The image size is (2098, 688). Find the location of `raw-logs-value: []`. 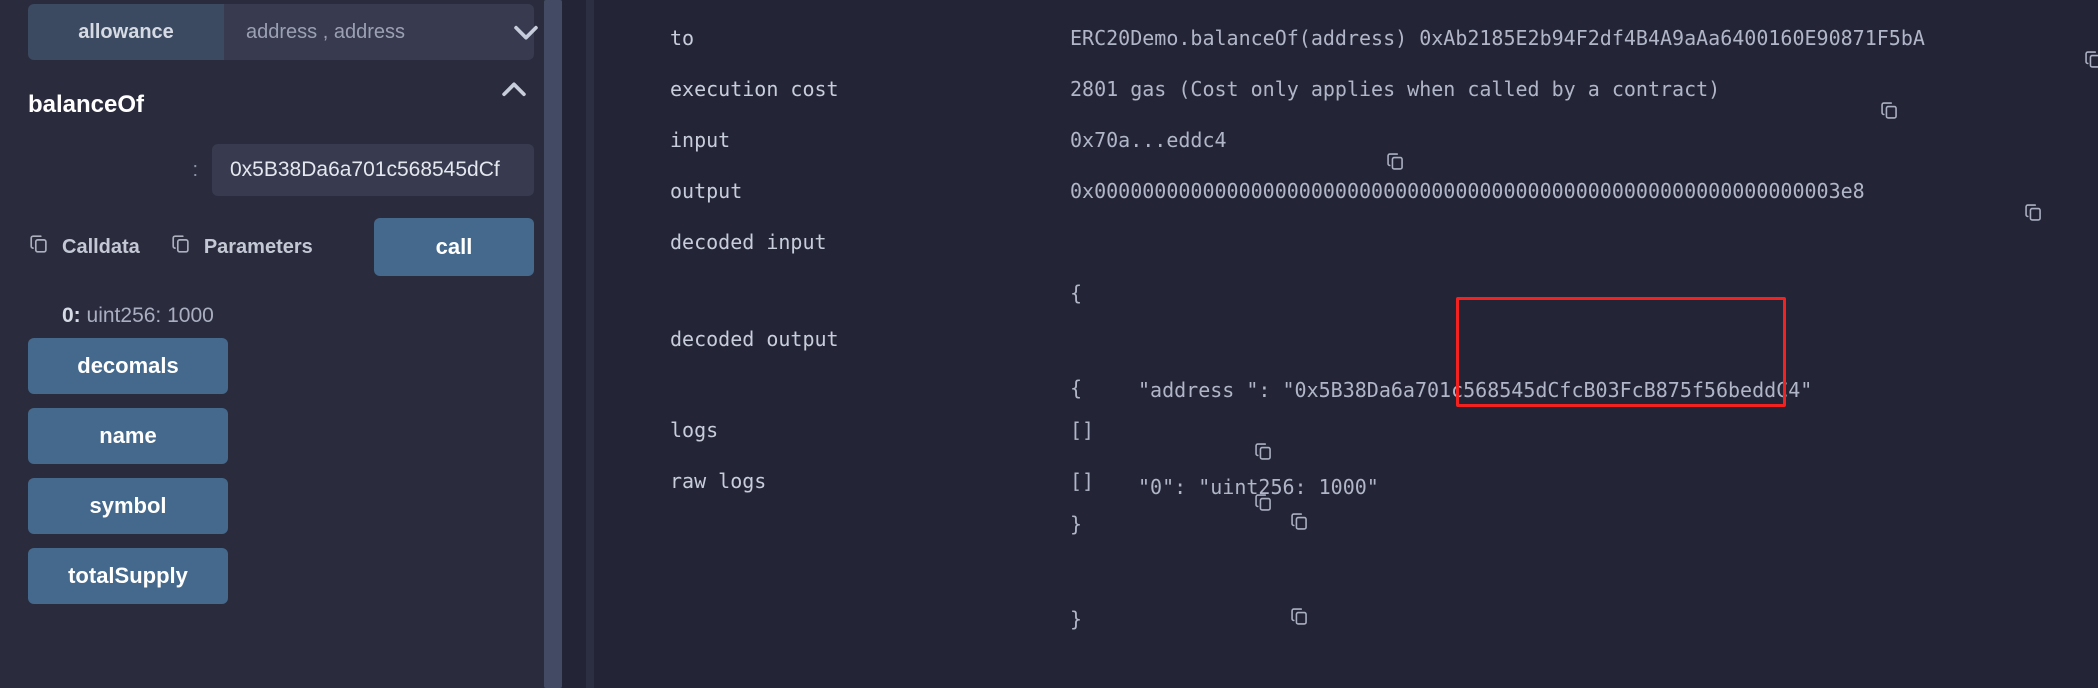

raw-logs-value: [] is located at coordinates (1082, 481).